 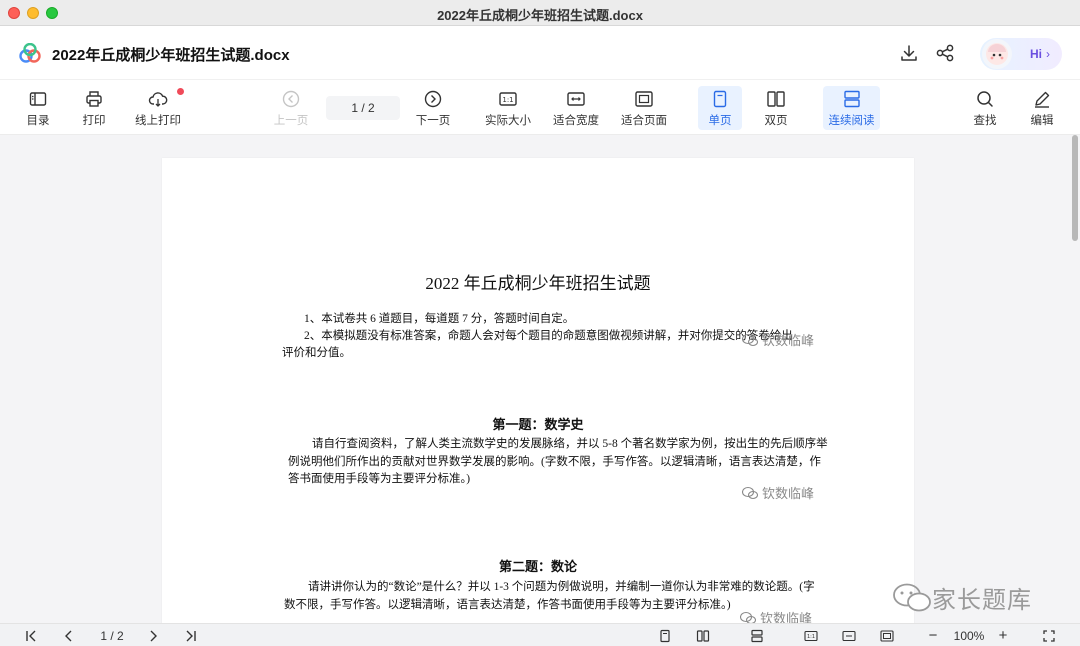 What do you see at coordinates (158, 108) in the screenshot?
I see `online-print-button: 线上打印` at bounding box center [158, 108].